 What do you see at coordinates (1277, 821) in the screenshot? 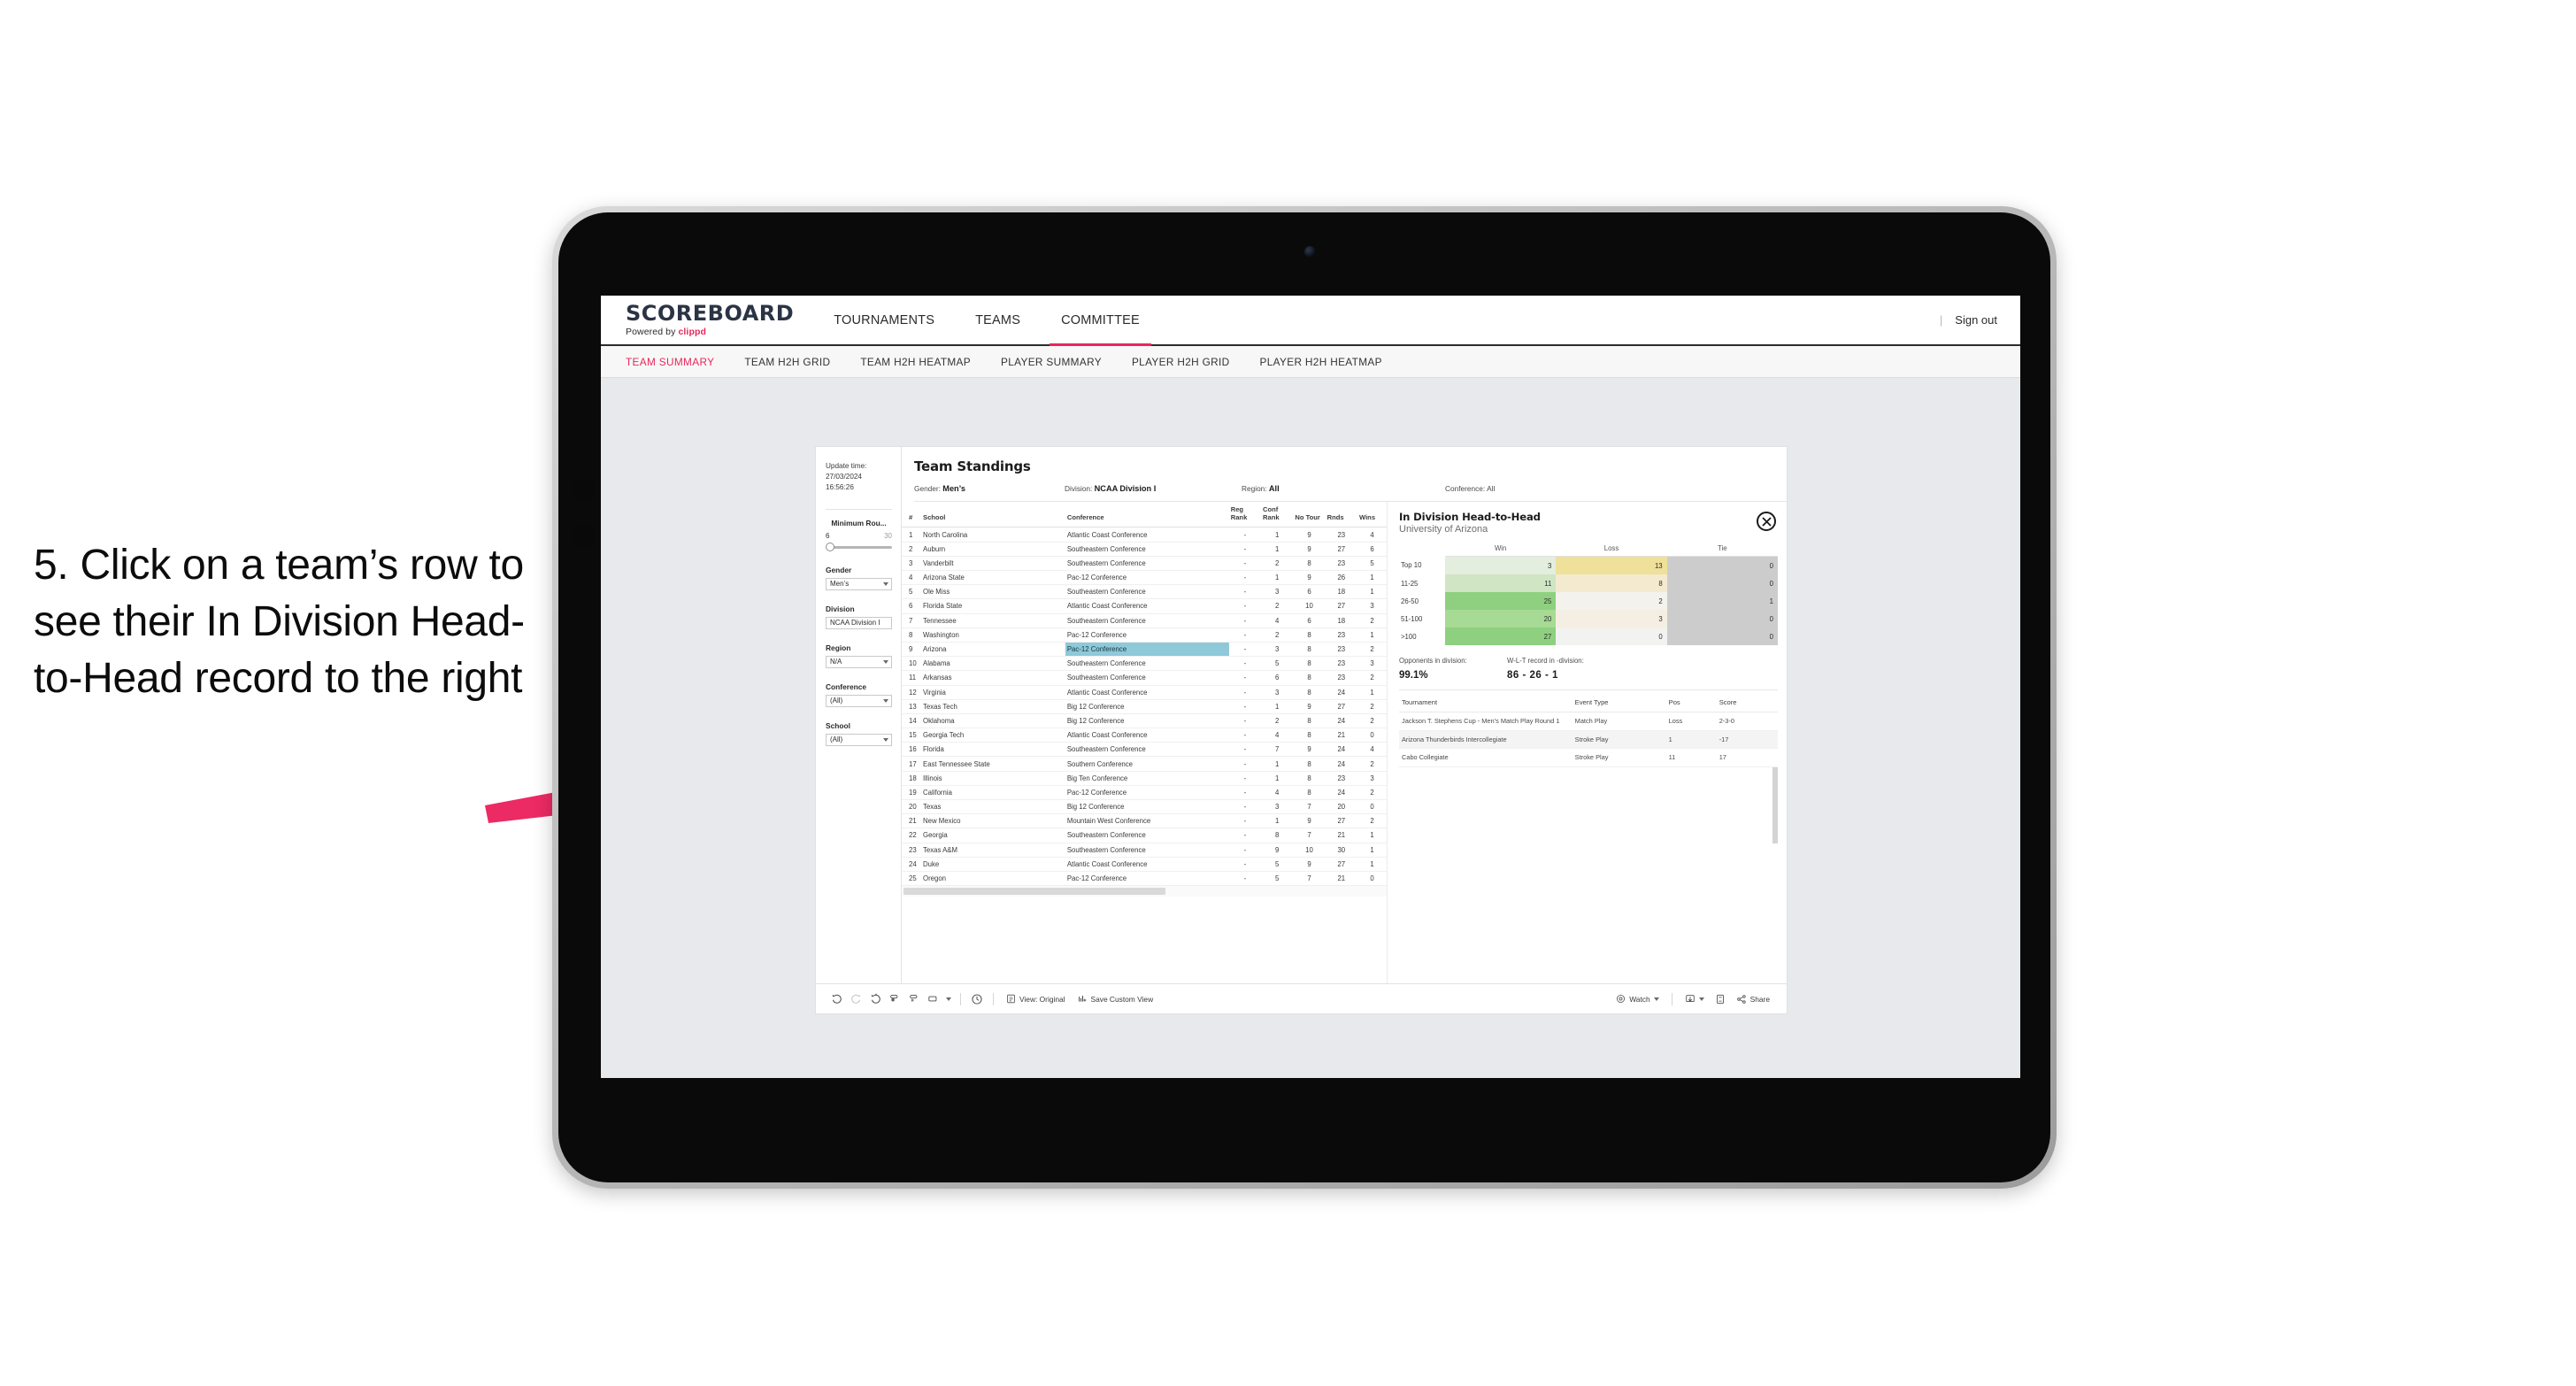
I see `cell-conf-rank: 1` at bounding box center [1277, 821].